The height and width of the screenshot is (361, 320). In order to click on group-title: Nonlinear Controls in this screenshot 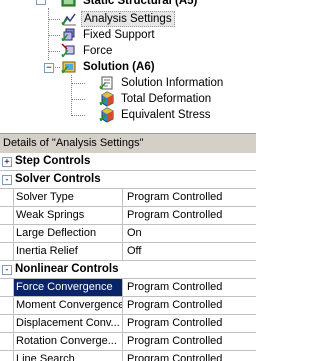, I will do `click(67, 269)`.